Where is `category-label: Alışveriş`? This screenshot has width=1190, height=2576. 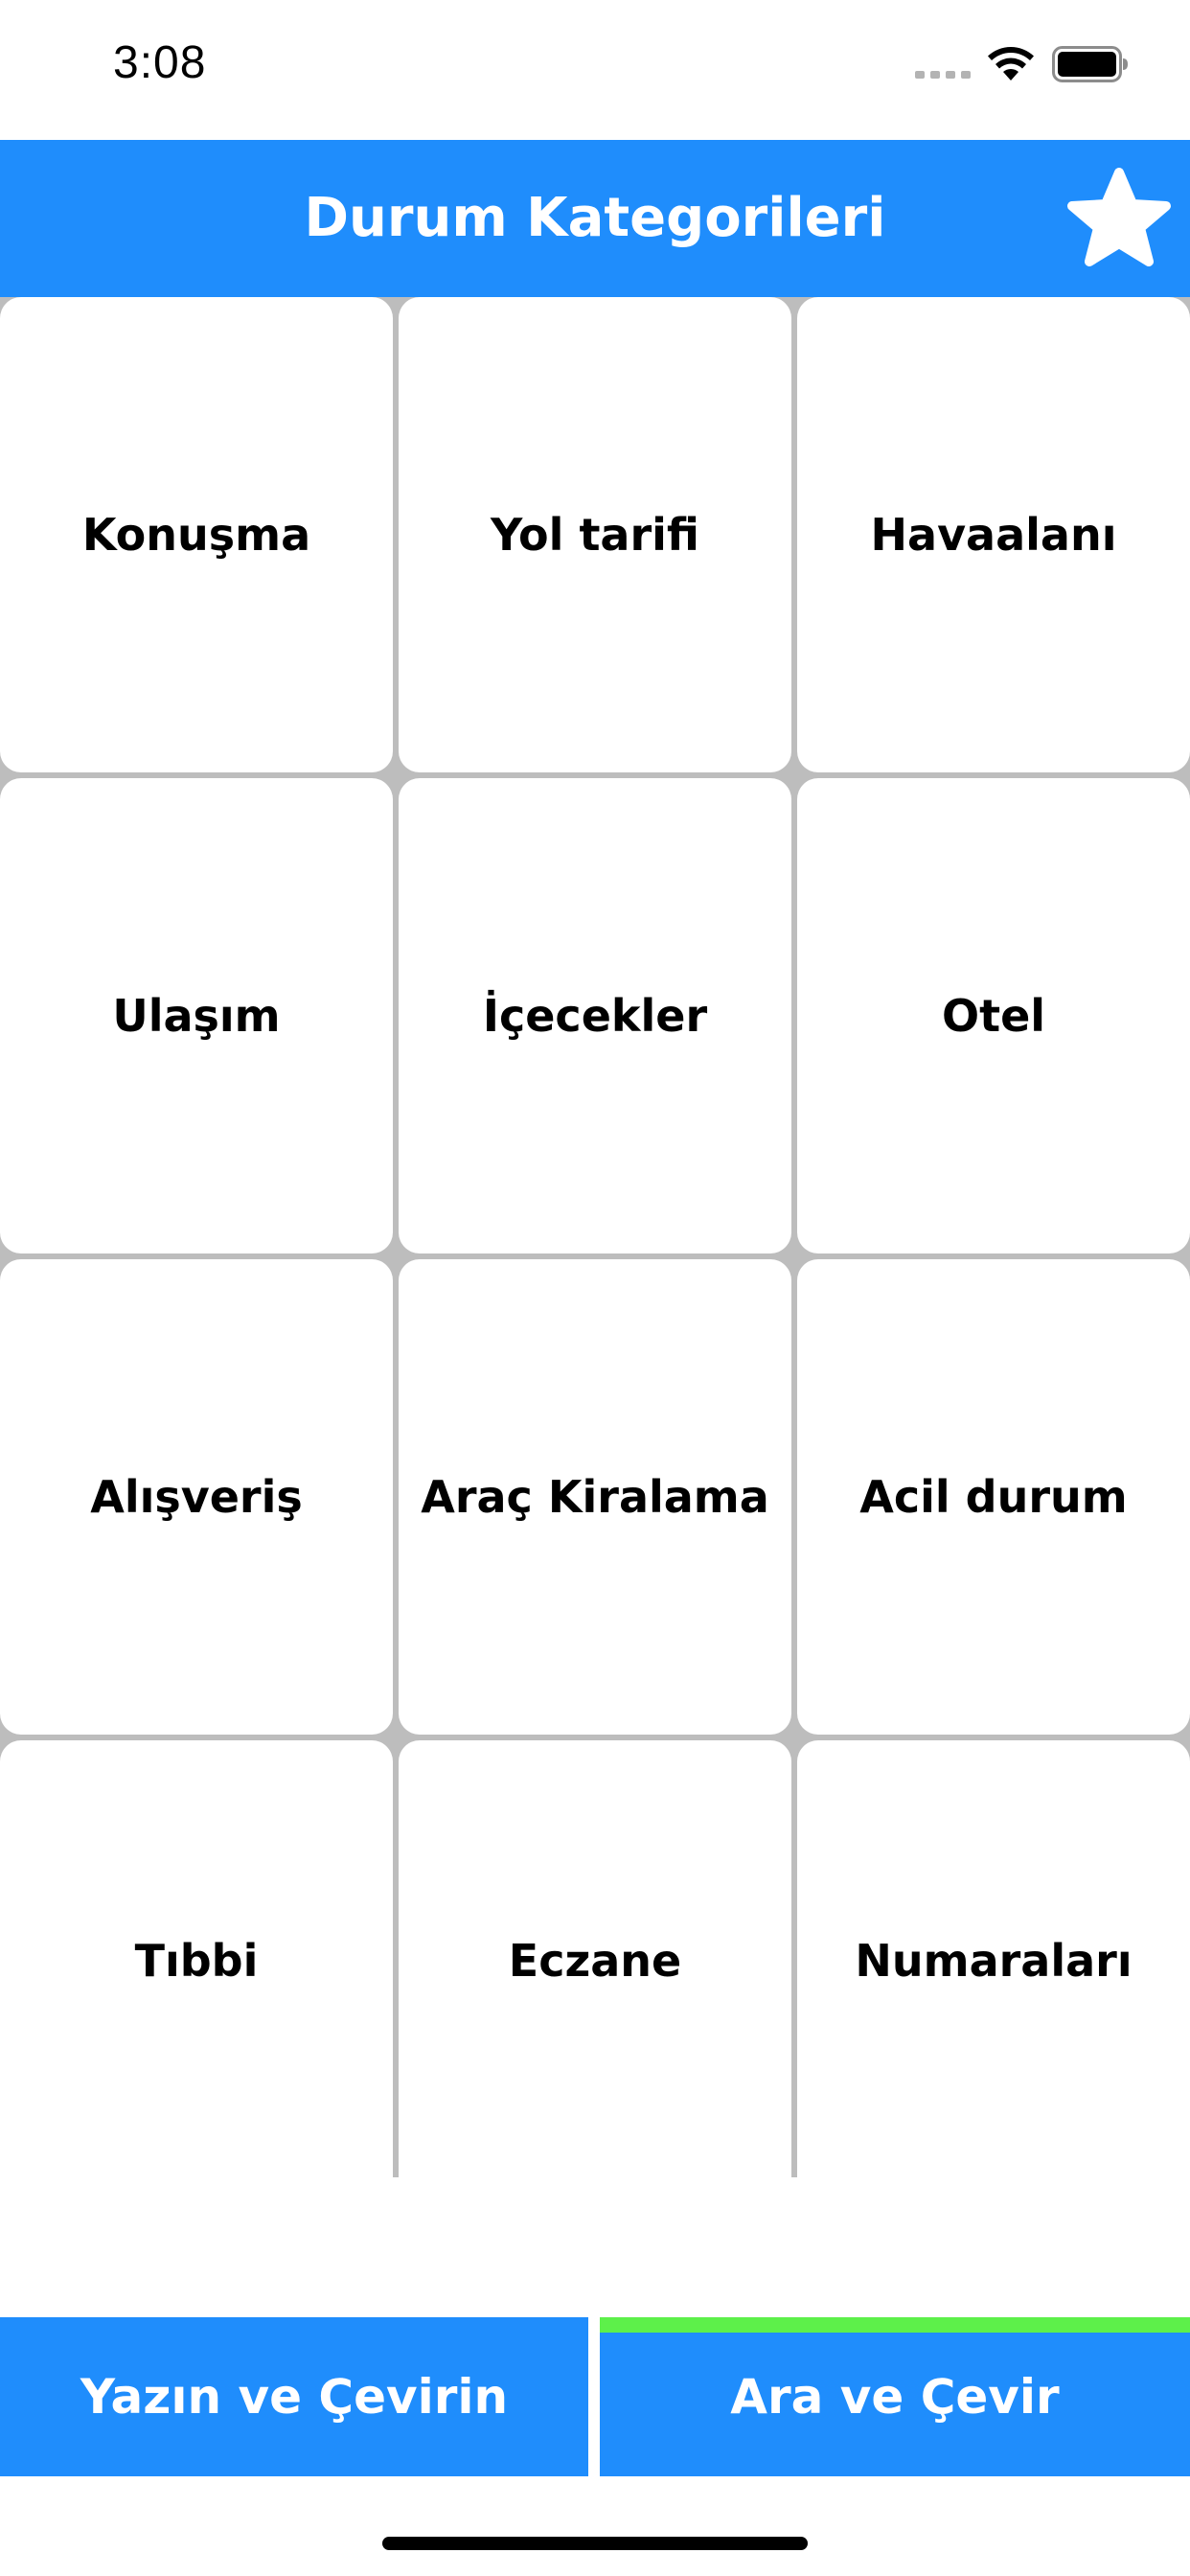
category-label: Alışveriş is located at coordinates (197, 1497).